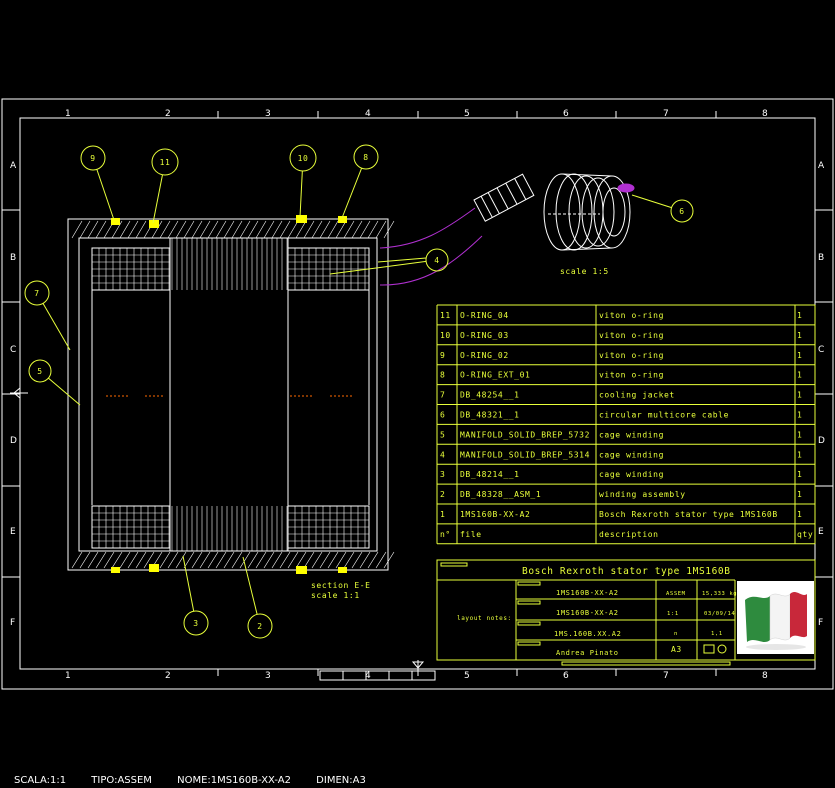 Image resolution: width=835 pixels, height=788 pixels. What do you see at coordinates (484, 335) in the screenshot?
I see `bom-cell-file: O-RING_03` at bounding box center [484, 335].